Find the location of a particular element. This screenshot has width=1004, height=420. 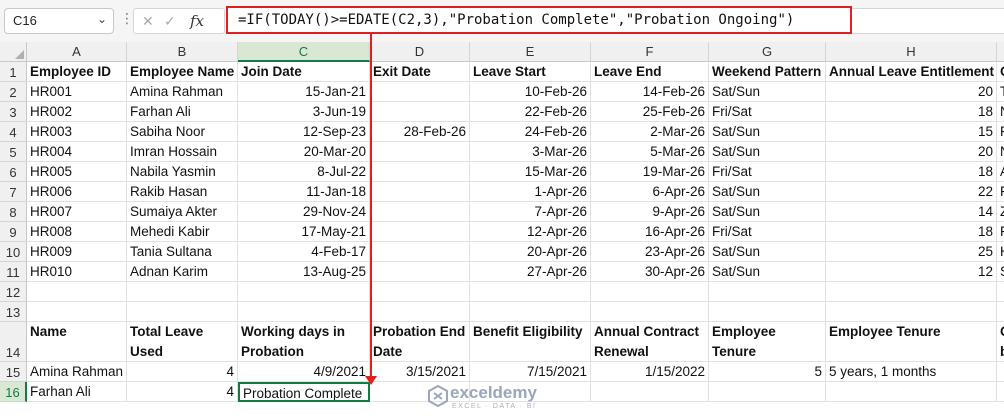

cell-e14: Benefit Eligibility is located at coordinates (530, 342).